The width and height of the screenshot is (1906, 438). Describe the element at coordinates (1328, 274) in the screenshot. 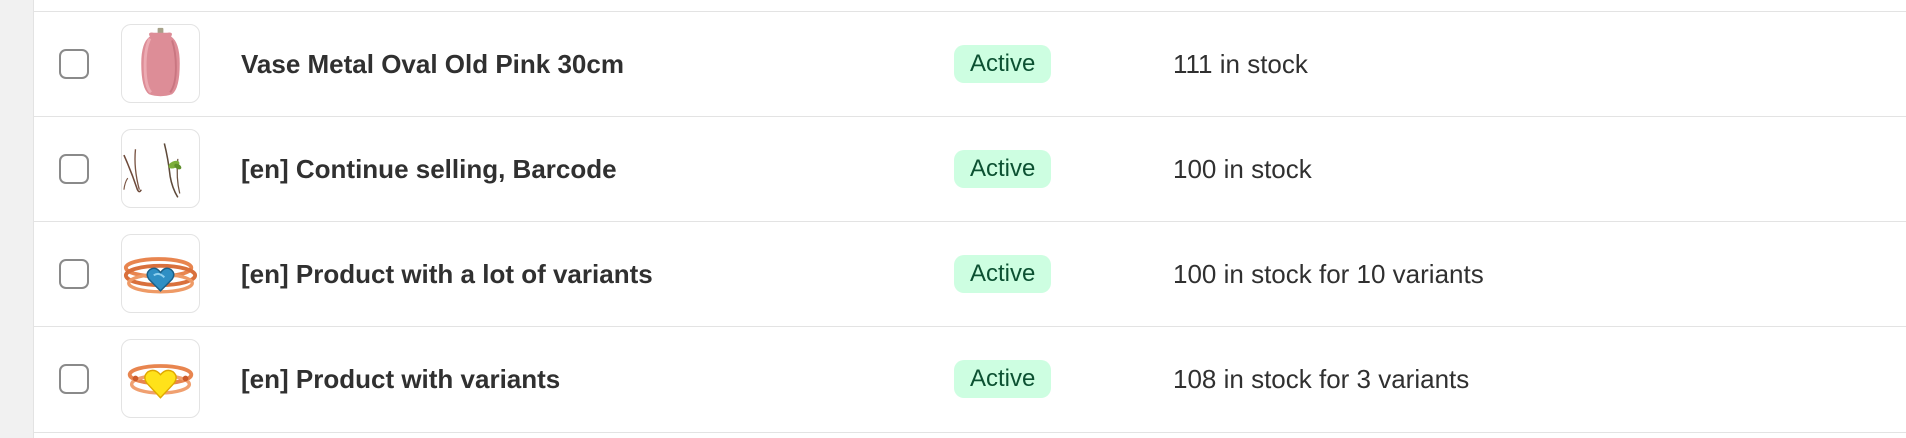

I see `inventory-text: 100 in stock for 10 variants` at that location.